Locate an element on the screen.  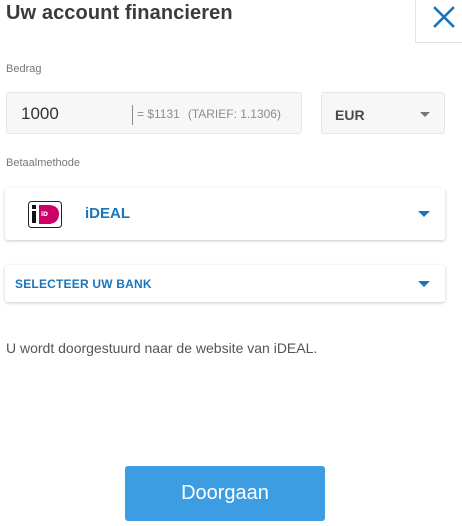
exchange-rate: (TARIEF: 1.1306) is located at coordinates (234, 114).